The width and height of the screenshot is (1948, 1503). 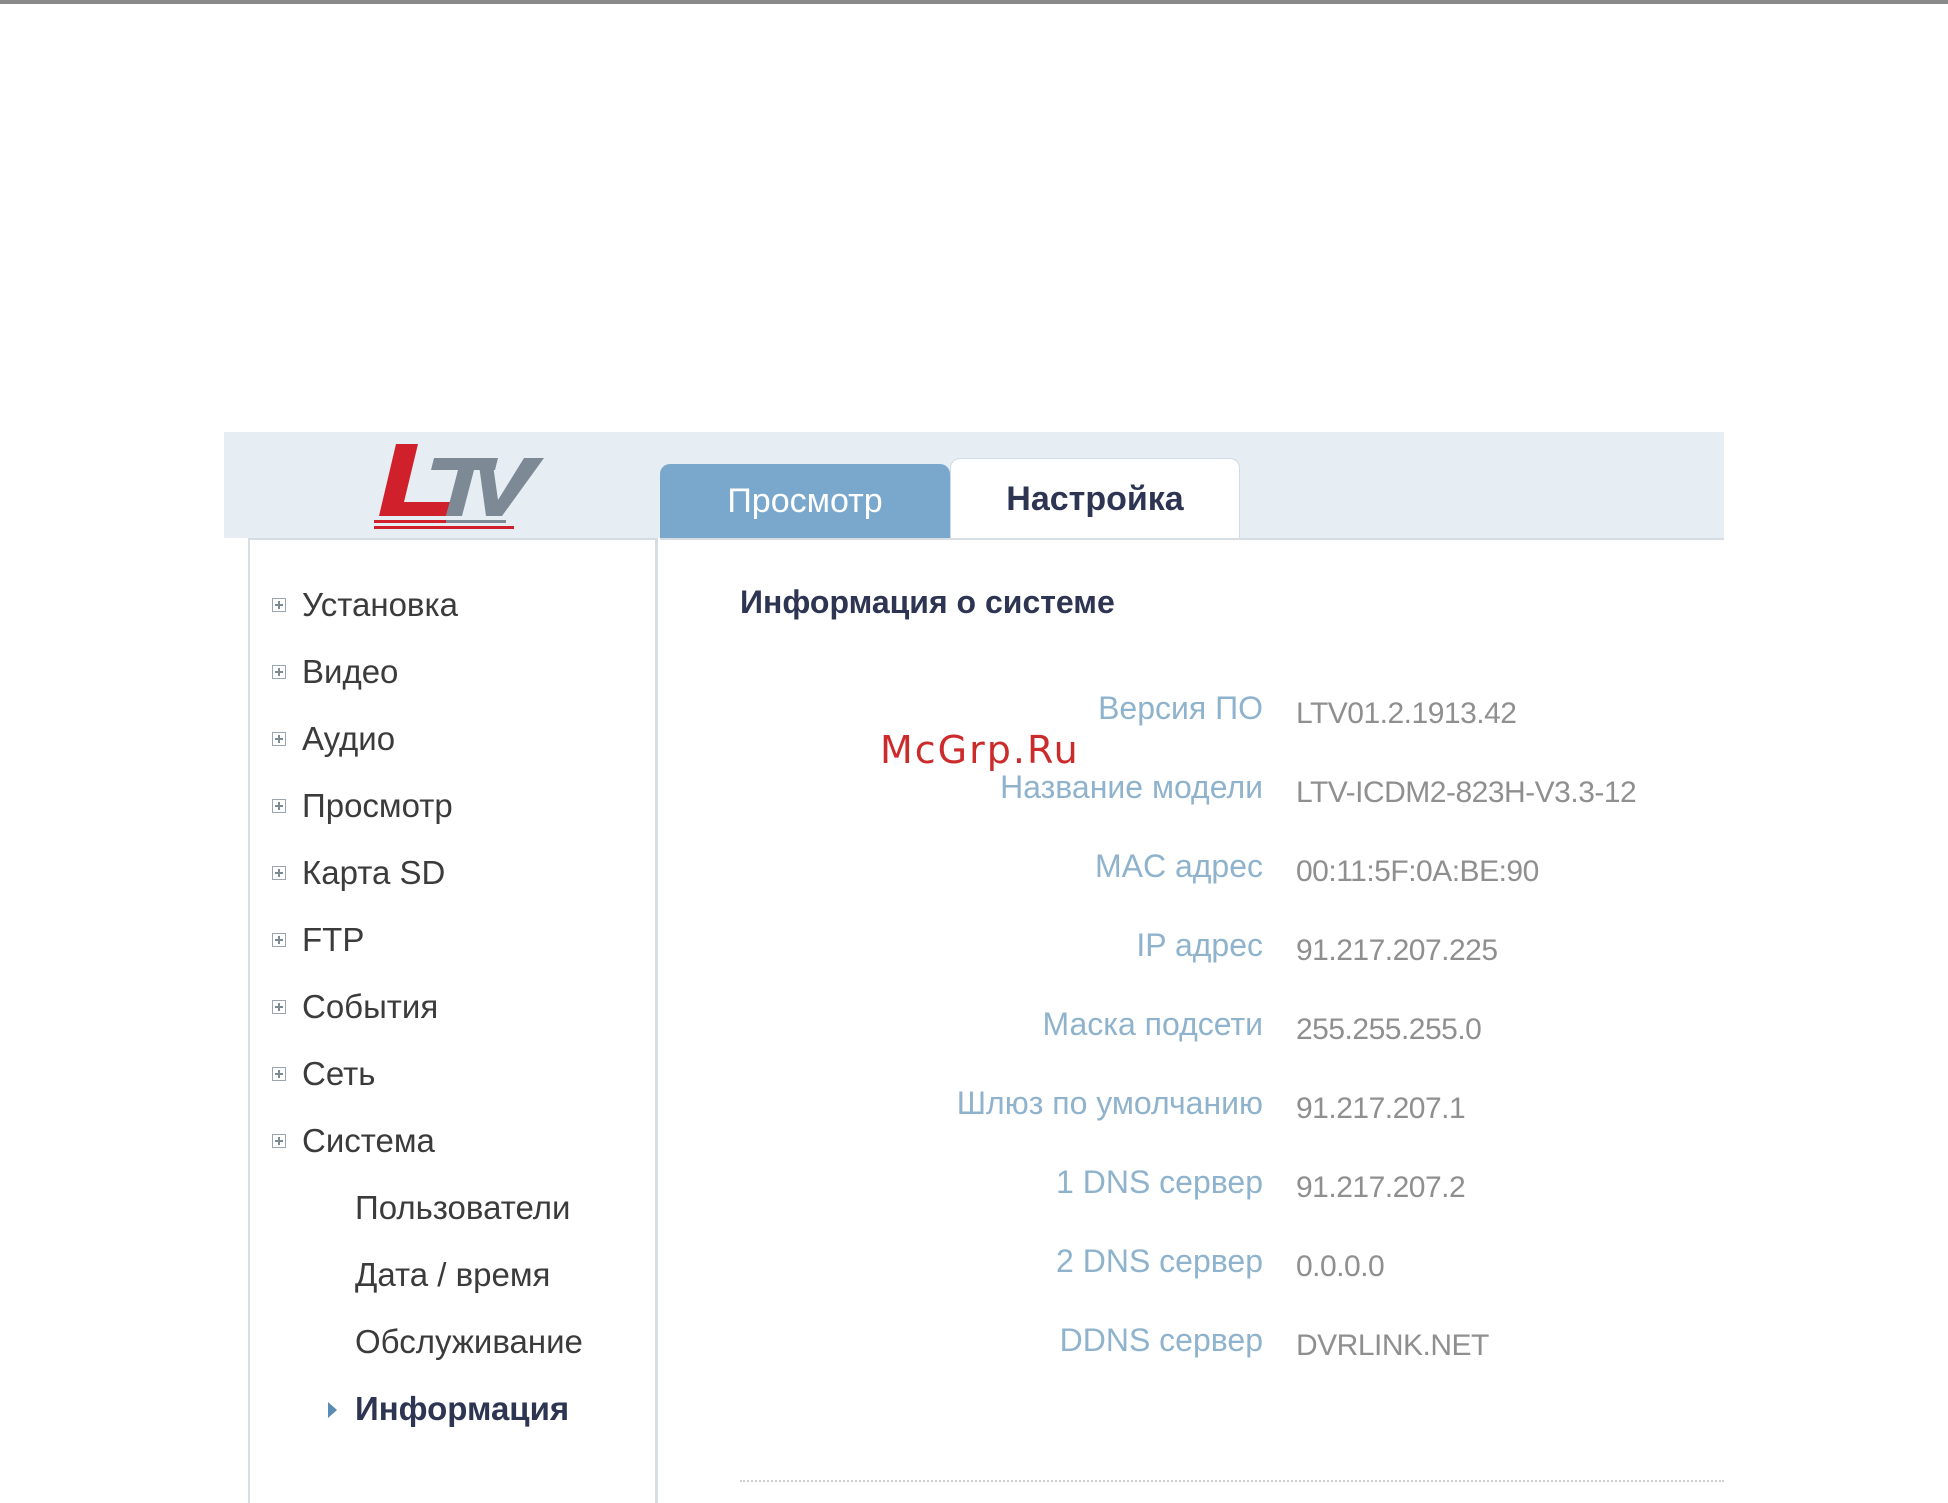 What do you see at coordinates (1340, 1266) in the screenshot?
I see `dns2-value: 0.0.0.0` at bounding box center [1340, 1266].